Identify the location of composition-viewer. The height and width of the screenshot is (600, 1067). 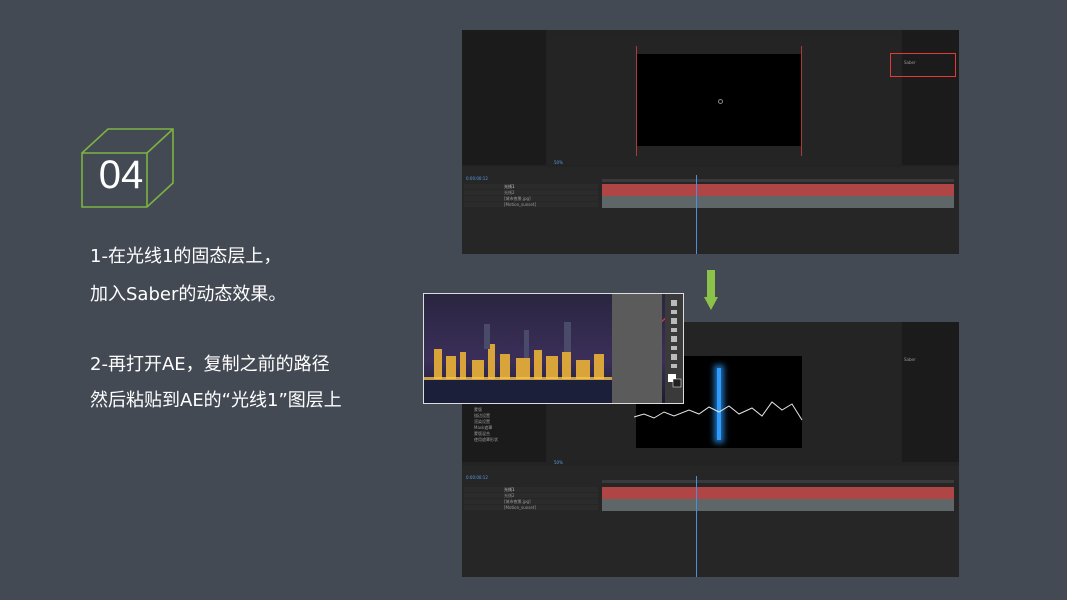
(724, 101).